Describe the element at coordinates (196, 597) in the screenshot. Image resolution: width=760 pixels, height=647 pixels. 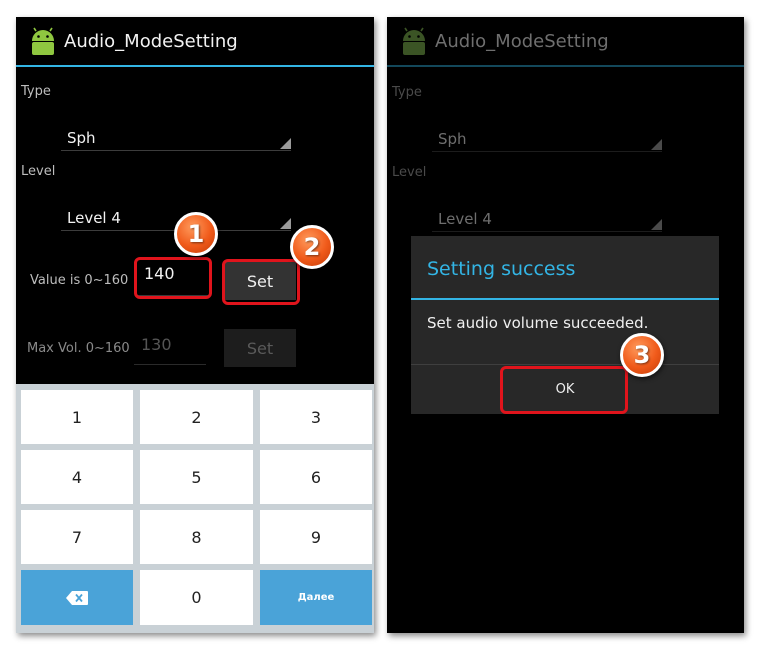
I see `key-0: 0` at that location.